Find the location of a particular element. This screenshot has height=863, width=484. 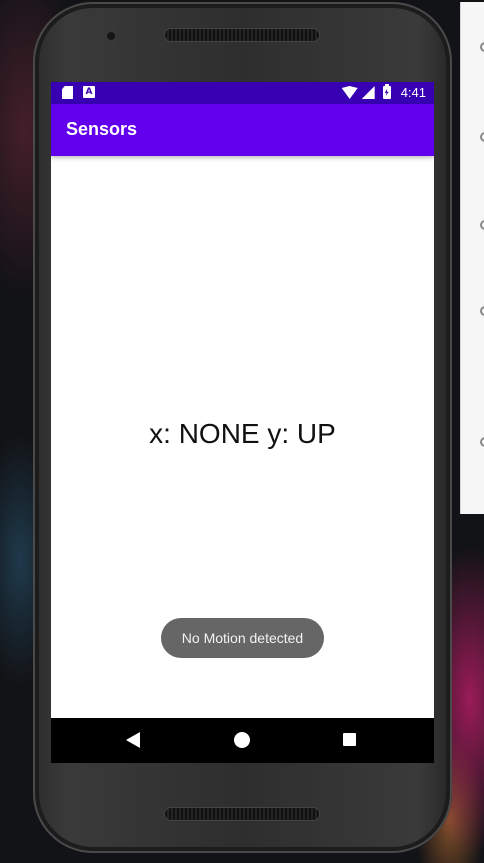

status-bar: A 4:41 is located at coordinates (242, 93).